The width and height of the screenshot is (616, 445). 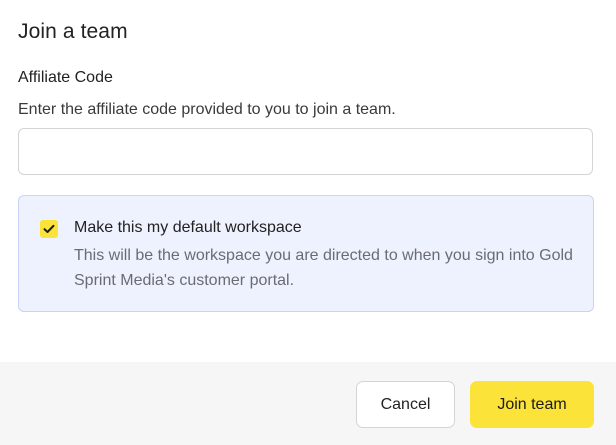 What do you see at coordinates (305, 151) in the screenshot?
I see `affiliate-code-input` at bounding box center [305, 151].